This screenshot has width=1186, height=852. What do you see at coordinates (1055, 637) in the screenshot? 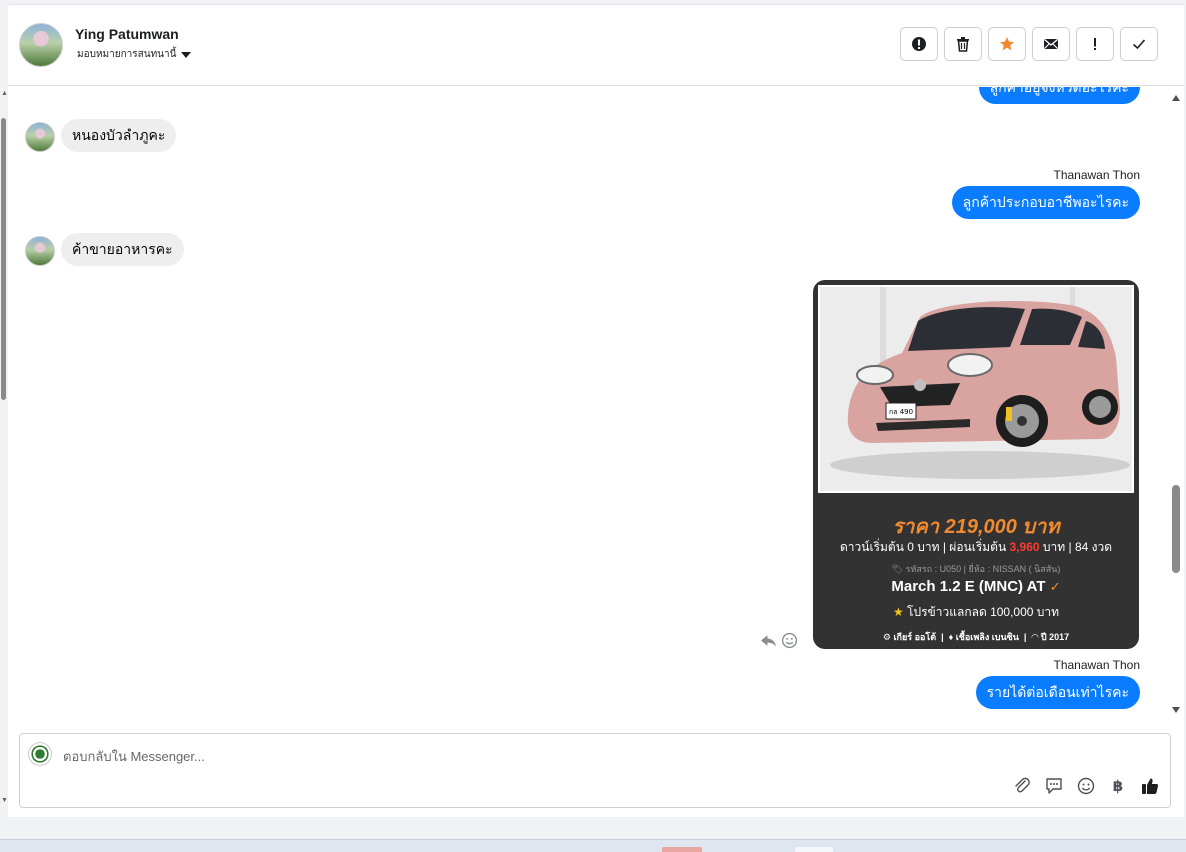
I see `spec-year: ปี 2017` at bounding box center [1055, 637].